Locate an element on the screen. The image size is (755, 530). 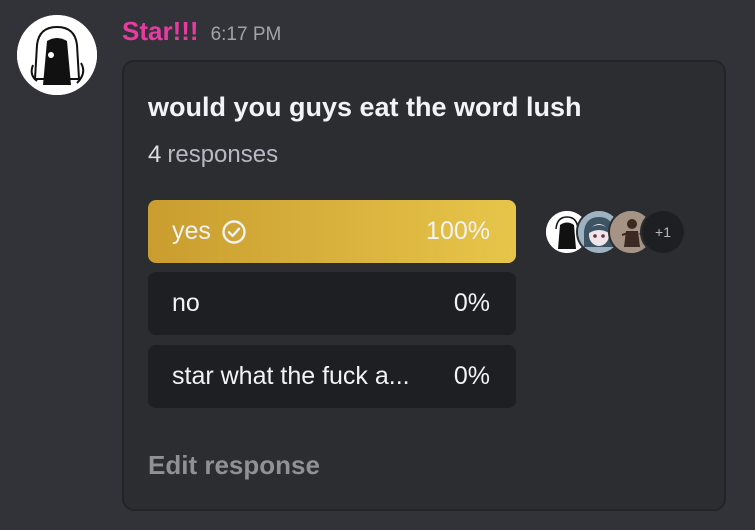
poll-response-count: 4 responses is located at coordinates (213, 155).